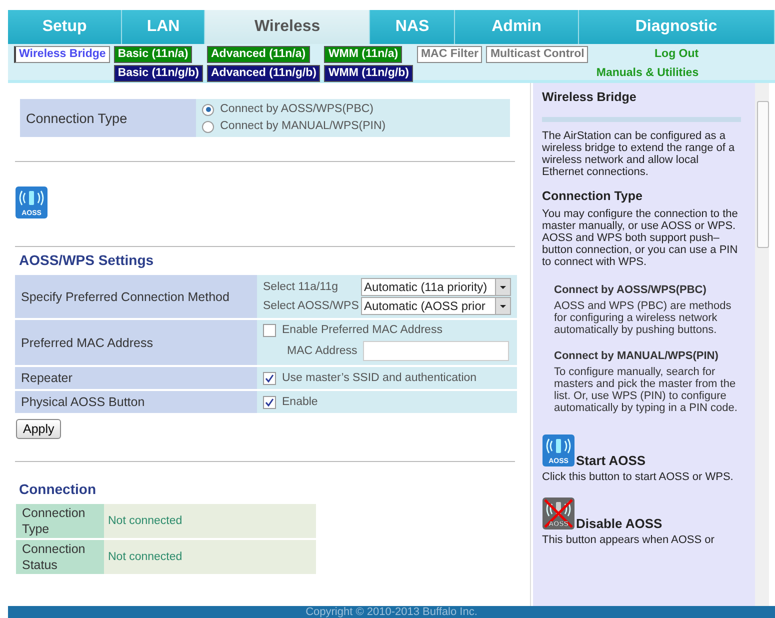 The image size is (775, 618). I want to click on section-title: AOSS/WPS Settings, so click(86, 260).